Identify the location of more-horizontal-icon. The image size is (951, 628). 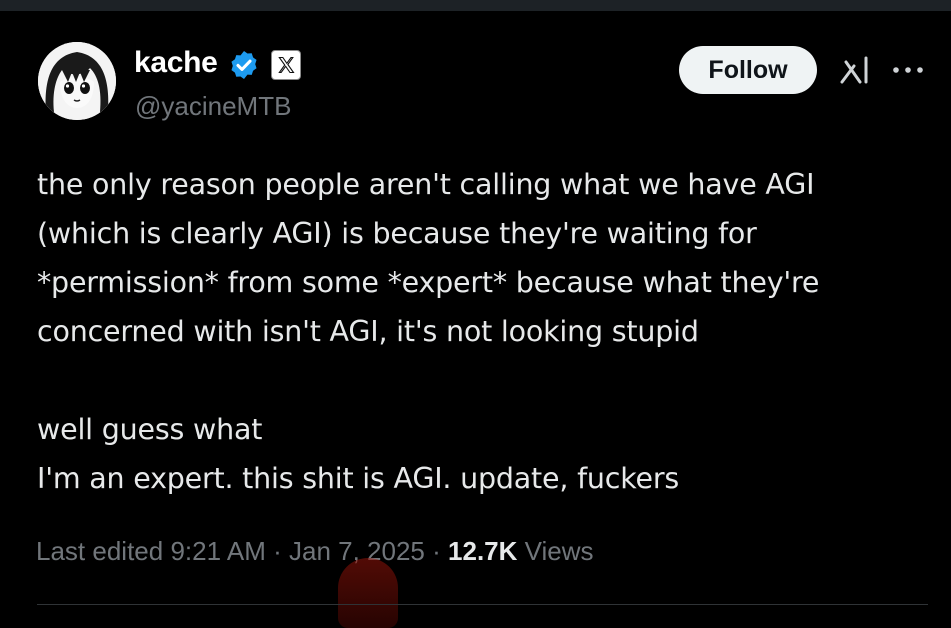
(908, 68).